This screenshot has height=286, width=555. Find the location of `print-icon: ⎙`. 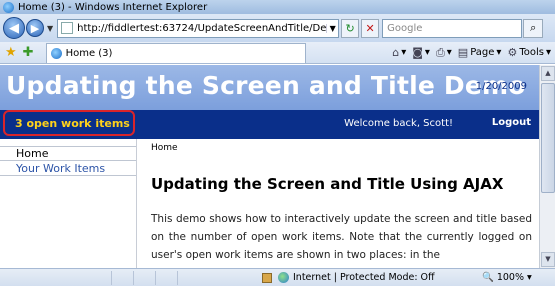

print-icon: ⎙ is located at coordinates (440, 52).